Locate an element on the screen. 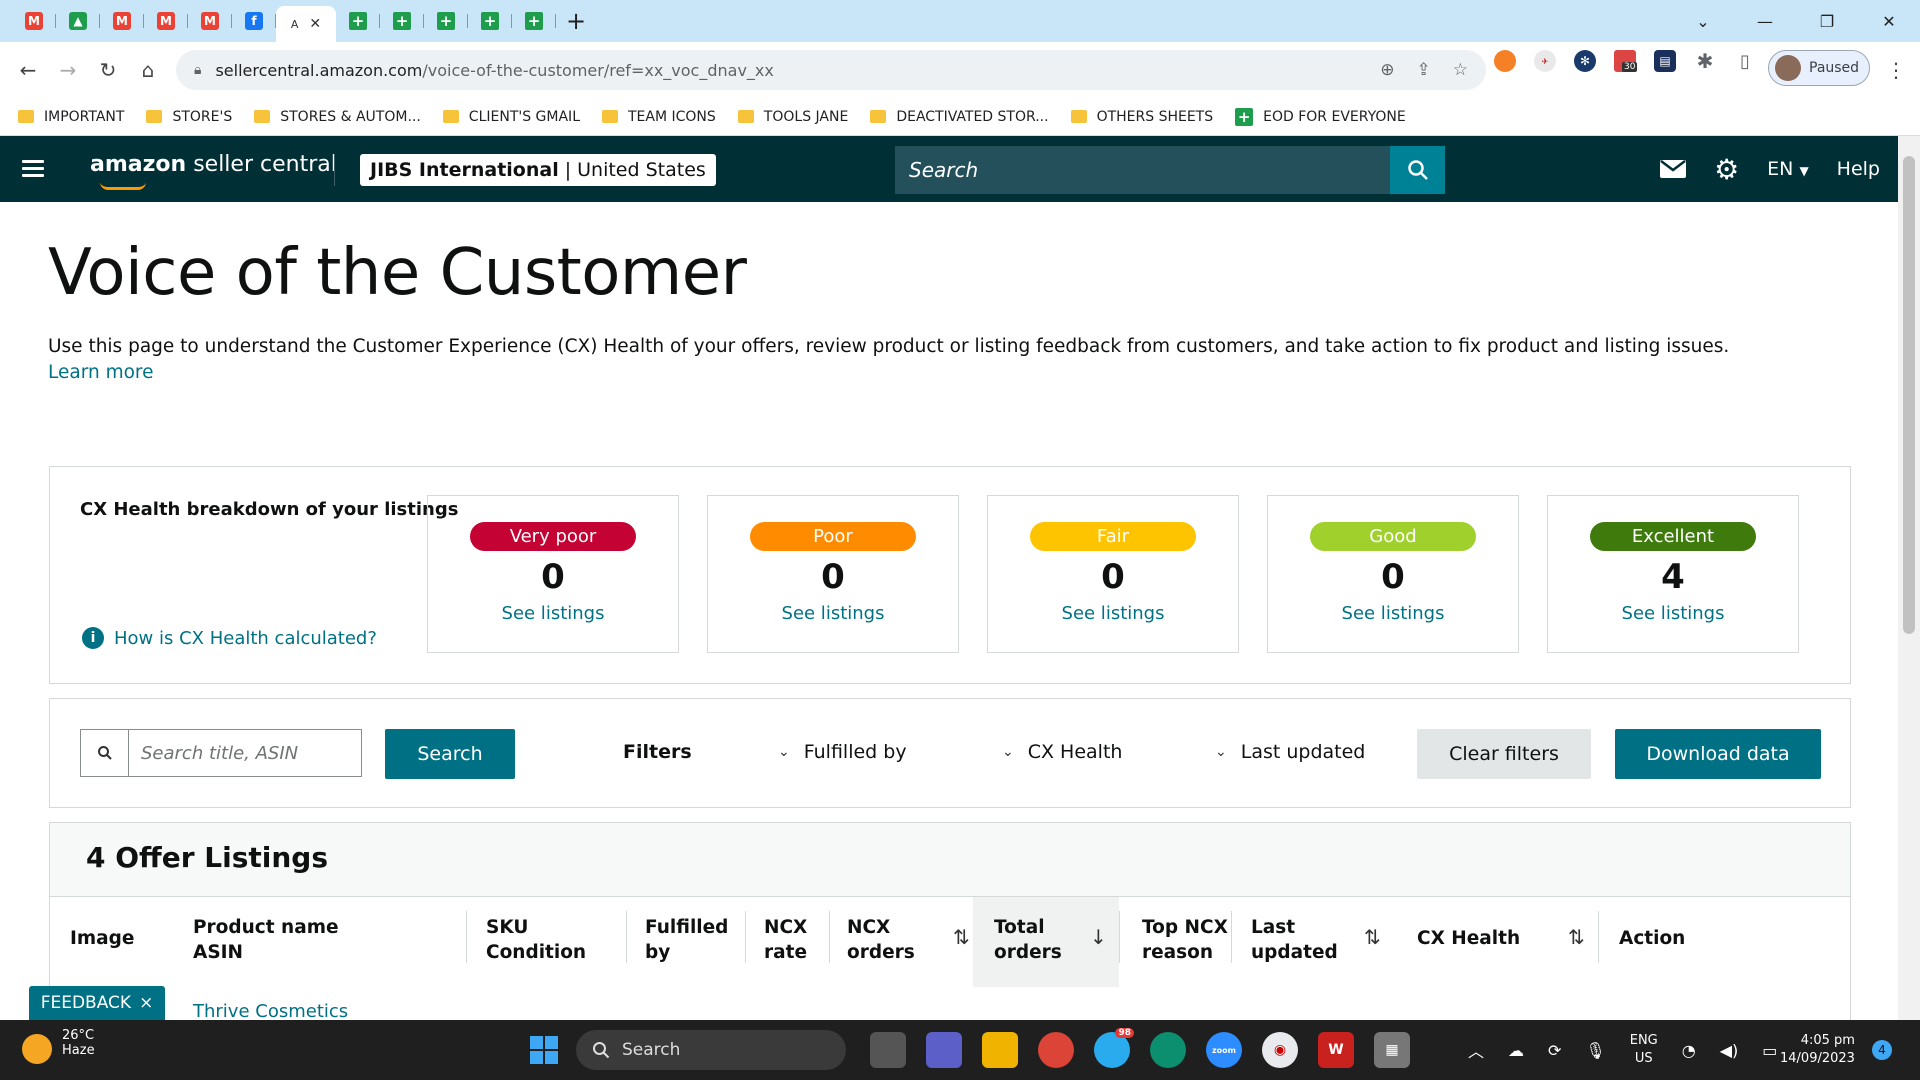 This screenshot has width=1920, height=1080. chrome-icon is located at coordinates (1056, 1050).